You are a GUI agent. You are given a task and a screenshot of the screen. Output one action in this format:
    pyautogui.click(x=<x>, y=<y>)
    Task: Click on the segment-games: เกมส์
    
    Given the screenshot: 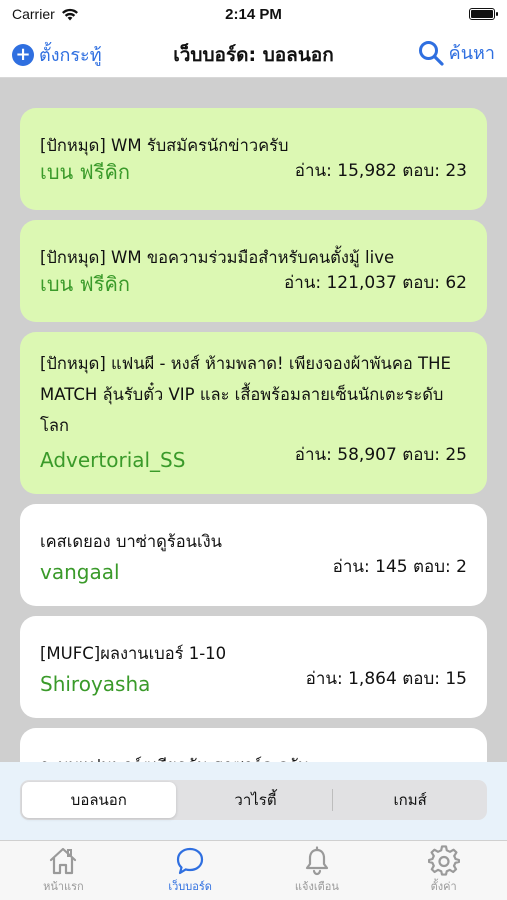 What is the action you would take?
    pyautogui.click(x=410, y=800)
    